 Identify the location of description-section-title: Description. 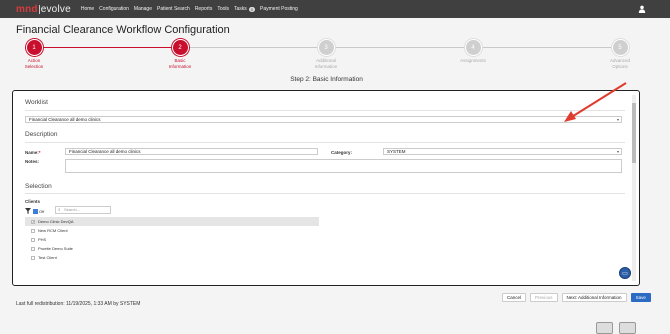
(41, 134).